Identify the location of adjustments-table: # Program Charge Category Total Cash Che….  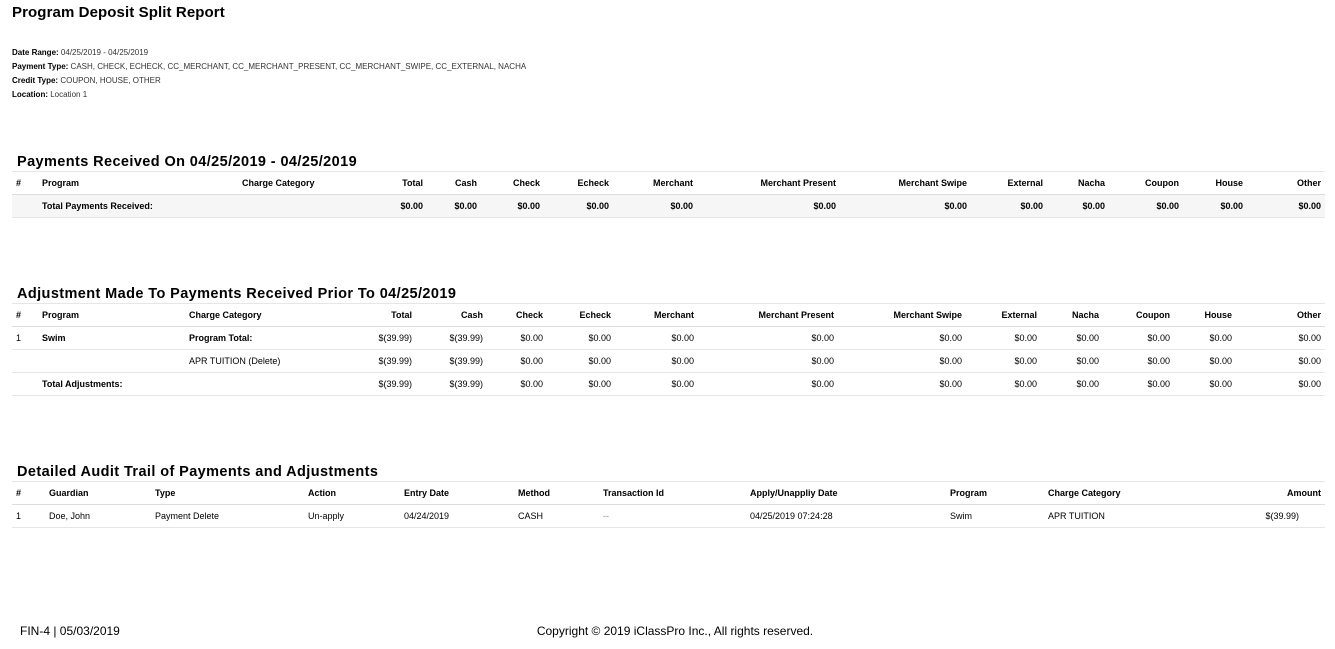
(668, 349).